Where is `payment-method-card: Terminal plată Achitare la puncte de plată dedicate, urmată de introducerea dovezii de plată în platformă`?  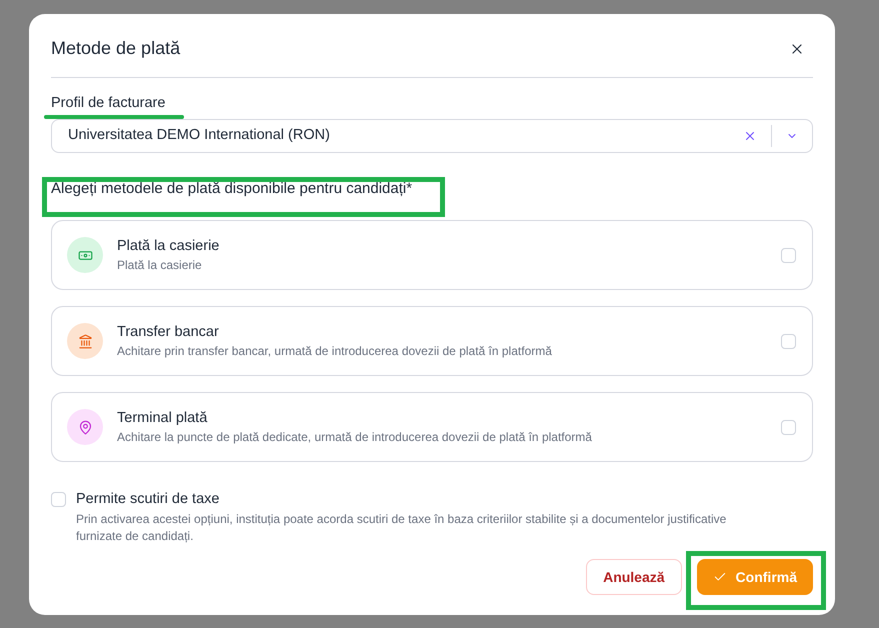
payment-method-card: Terminal plată Achitare la puncte de plată dedicate, urmată de introducerea dovezii de plată în platformă is located at coordinates (432, 427).